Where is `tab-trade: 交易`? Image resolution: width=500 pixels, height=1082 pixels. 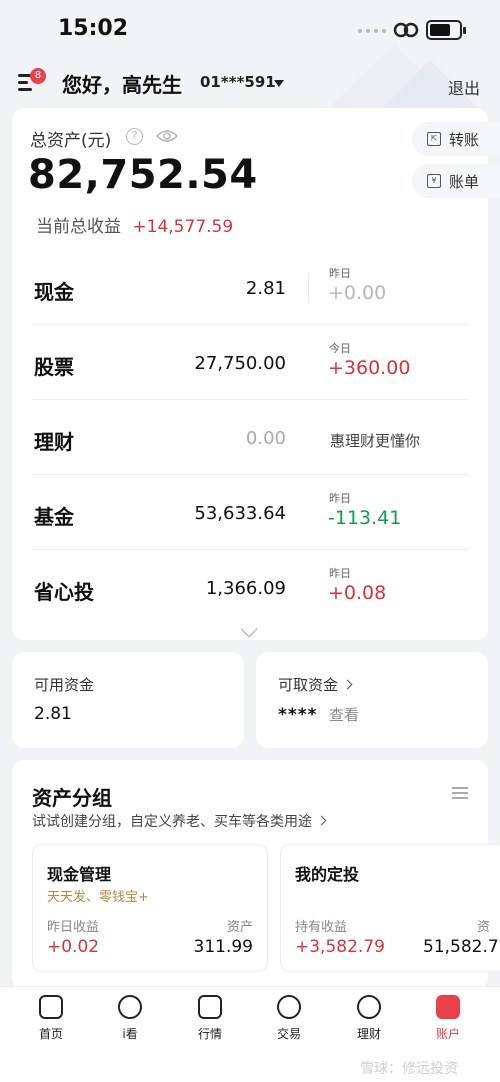 tab-trade: 交易 is located at coordinates (289, 1018).